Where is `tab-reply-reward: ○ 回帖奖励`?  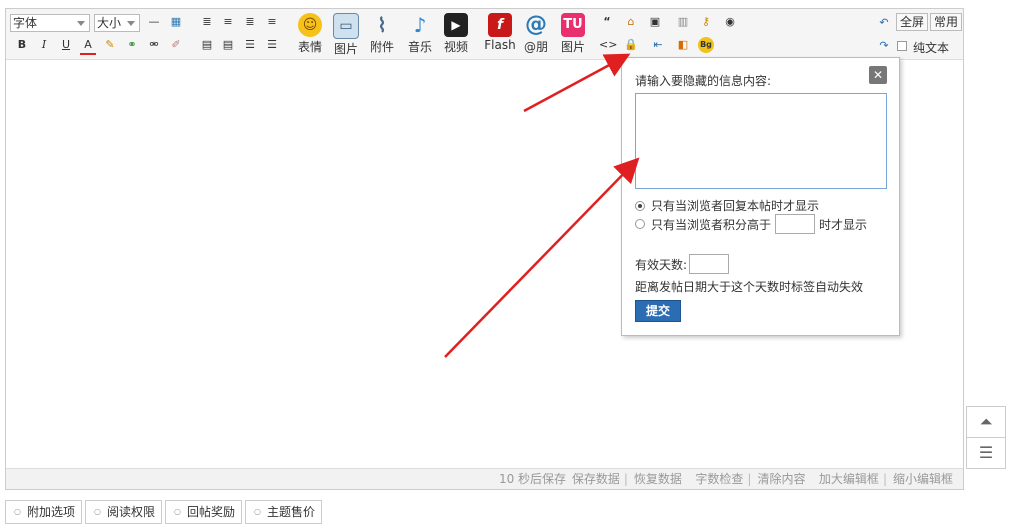 tab-reply-reward: ○ 回帖奖励 is located at coordinates (203, 512).